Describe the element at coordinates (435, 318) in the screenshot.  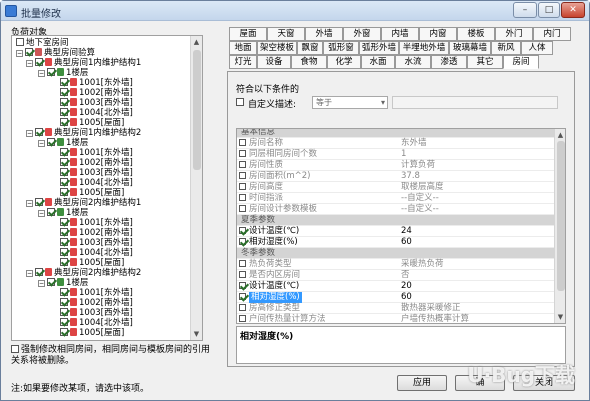
I see `property-value: 户墙传热概率计算` at that location.